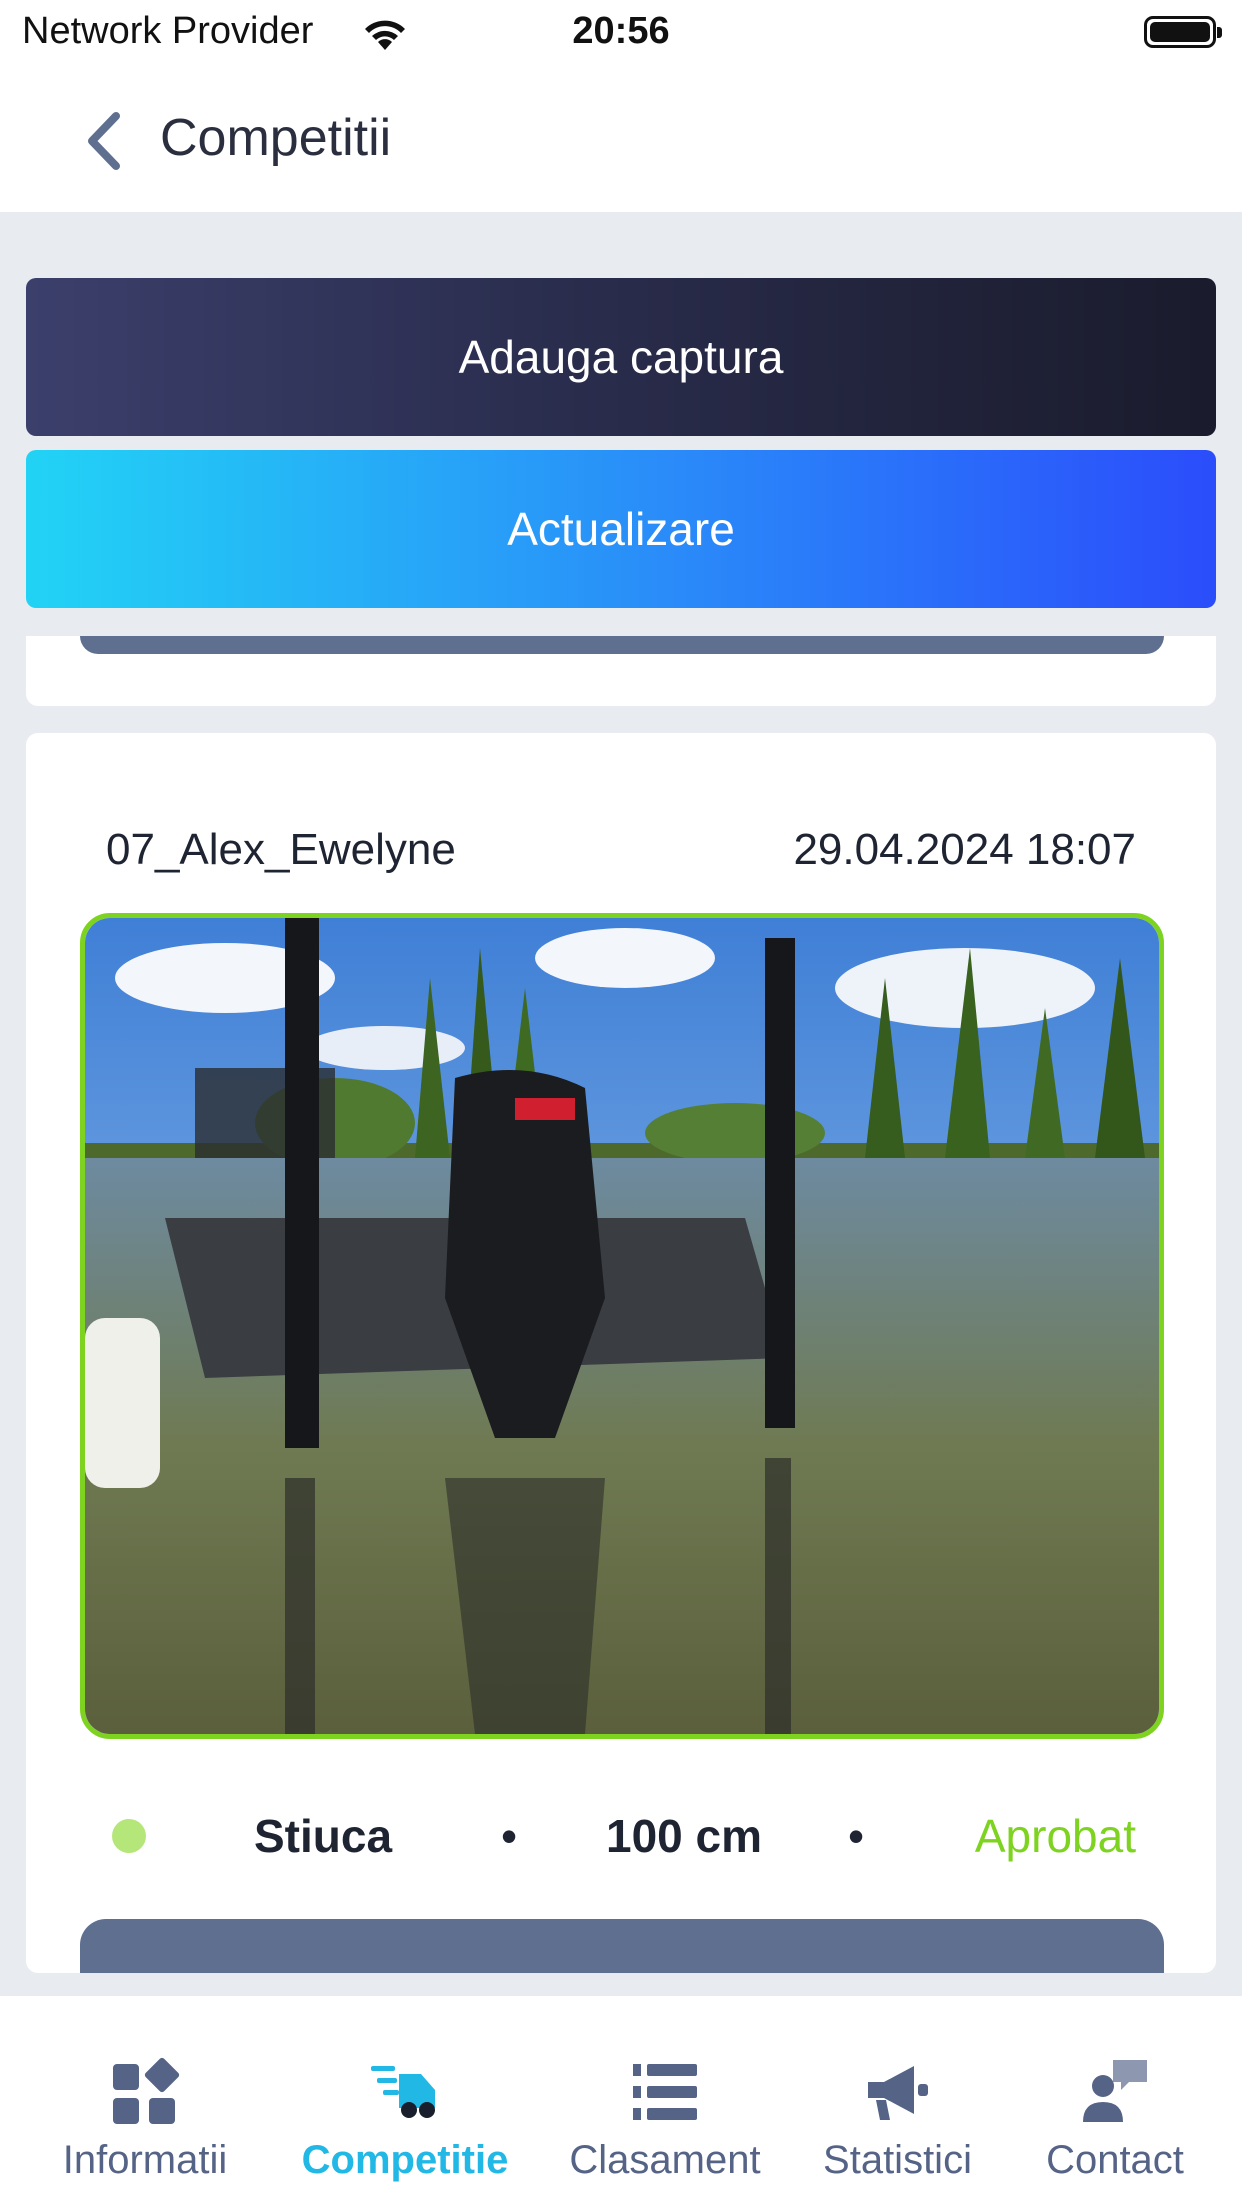  I want to click on tab-clasament: Clasament, so click(665, 2102).